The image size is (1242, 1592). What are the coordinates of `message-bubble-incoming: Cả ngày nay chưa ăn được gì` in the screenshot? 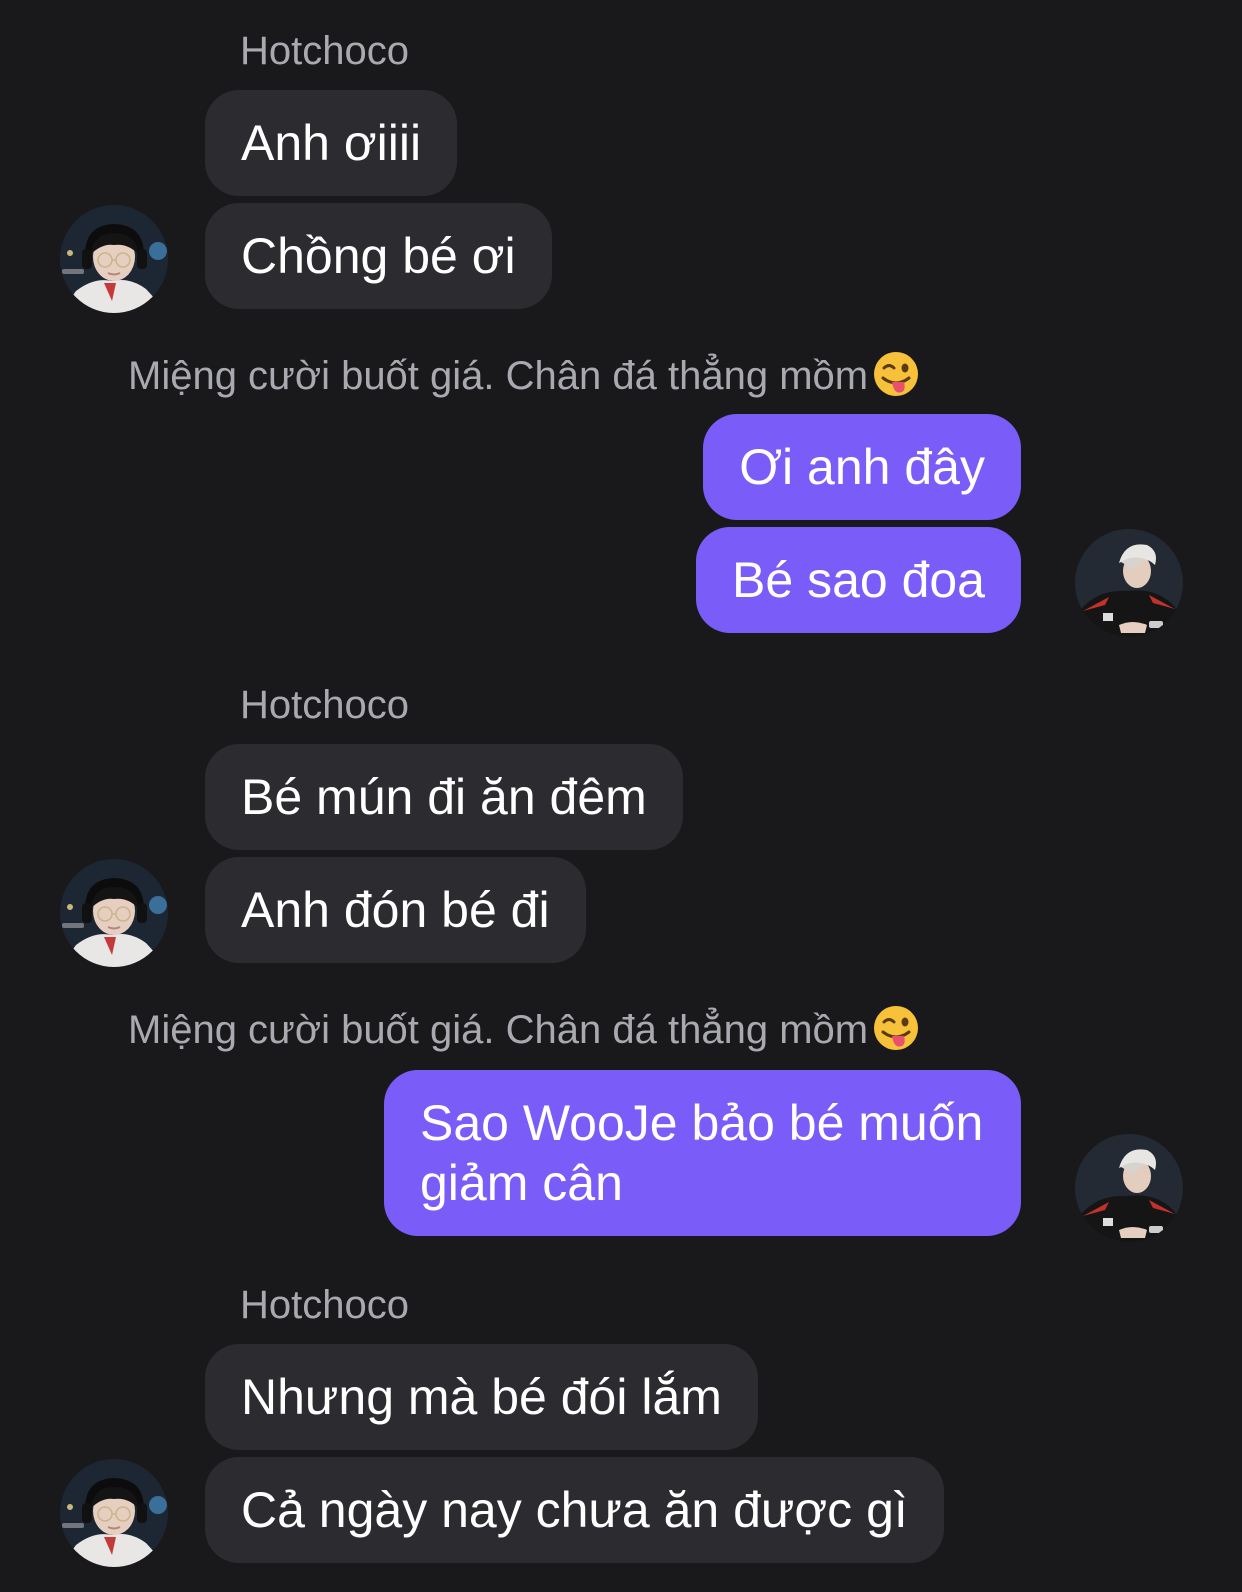 It's located at (574, 1510).